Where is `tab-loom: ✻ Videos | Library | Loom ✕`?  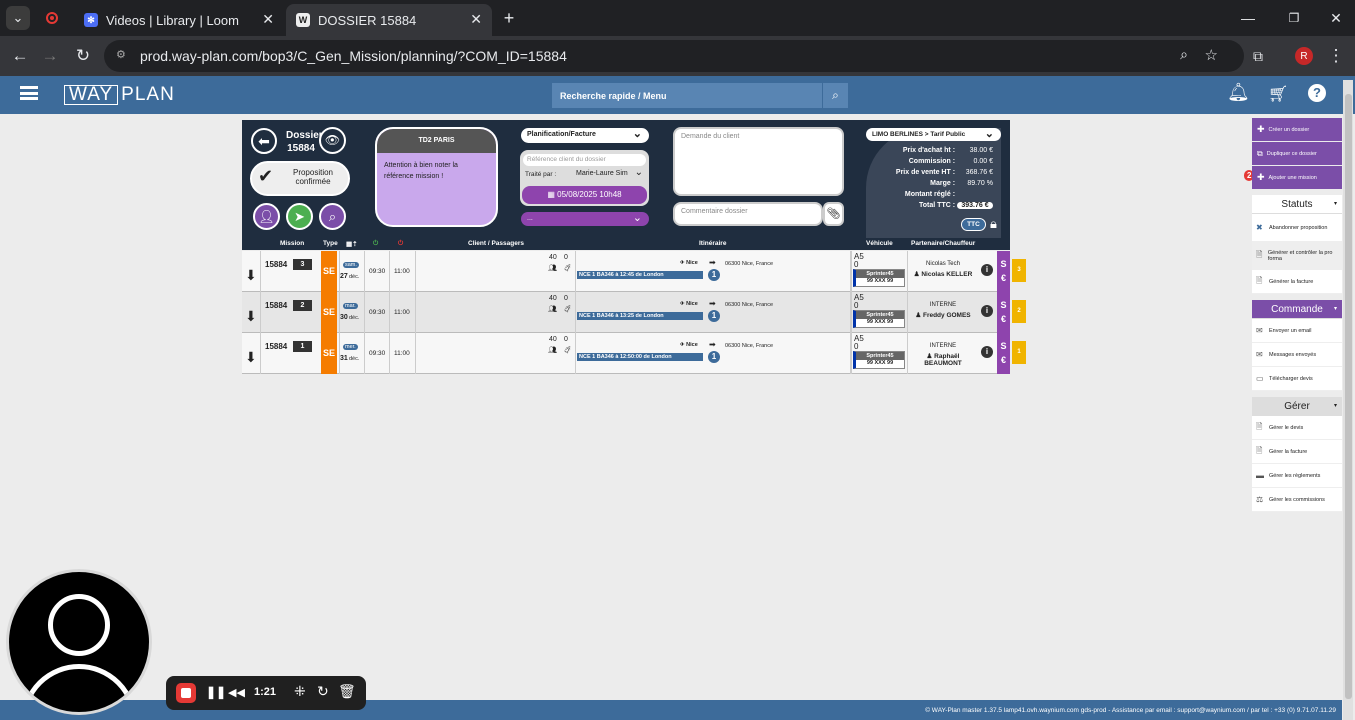 tab-loom: ✻ Videos | Library | Loom ✕ is located at coordinates (179, 20).